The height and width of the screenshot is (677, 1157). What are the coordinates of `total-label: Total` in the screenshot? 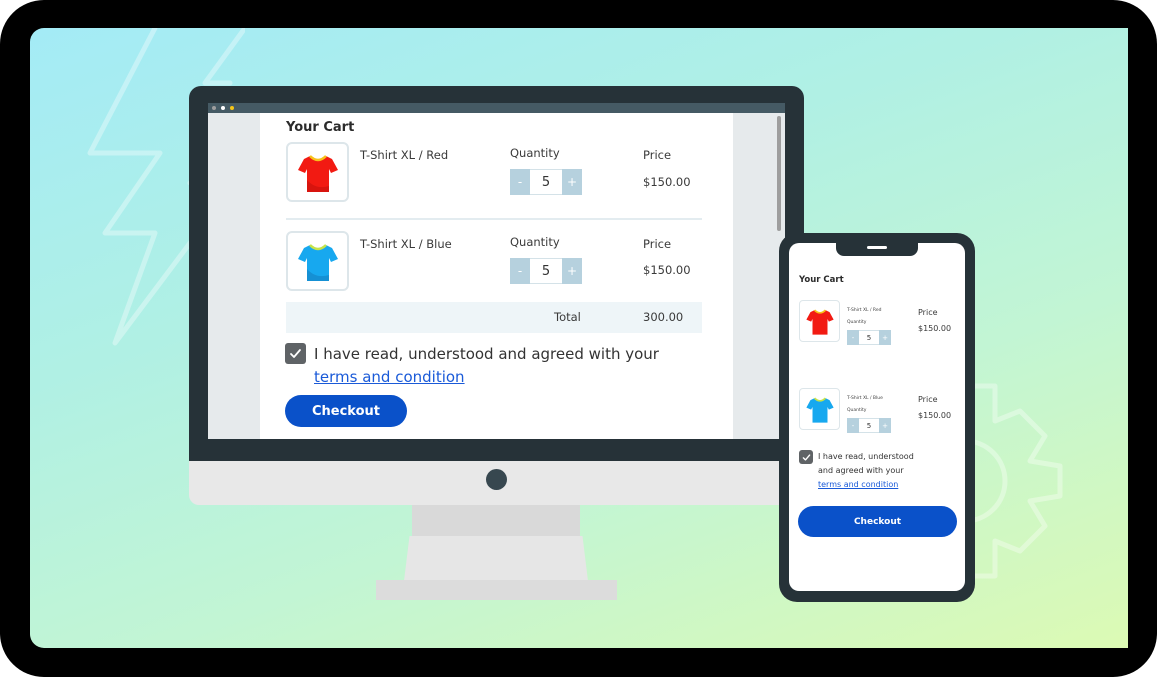 It's located at (567, 317).